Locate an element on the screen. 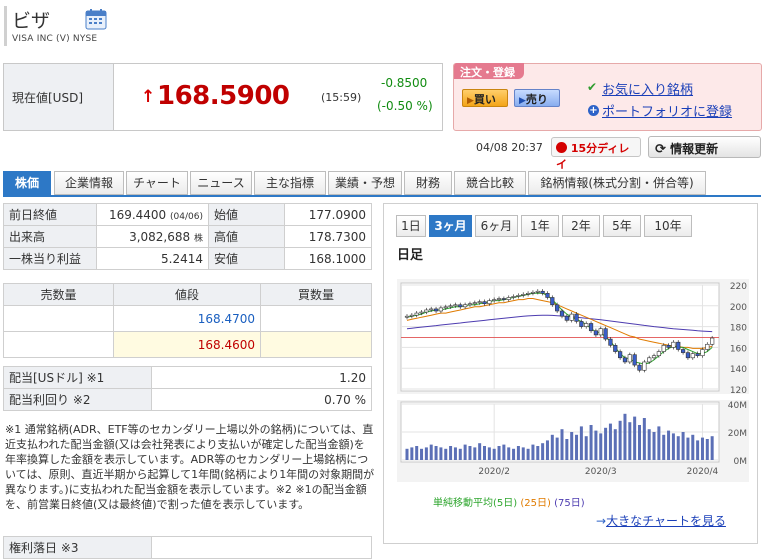  period-tab-1y: 1年 is located at coordinates (540, 226).